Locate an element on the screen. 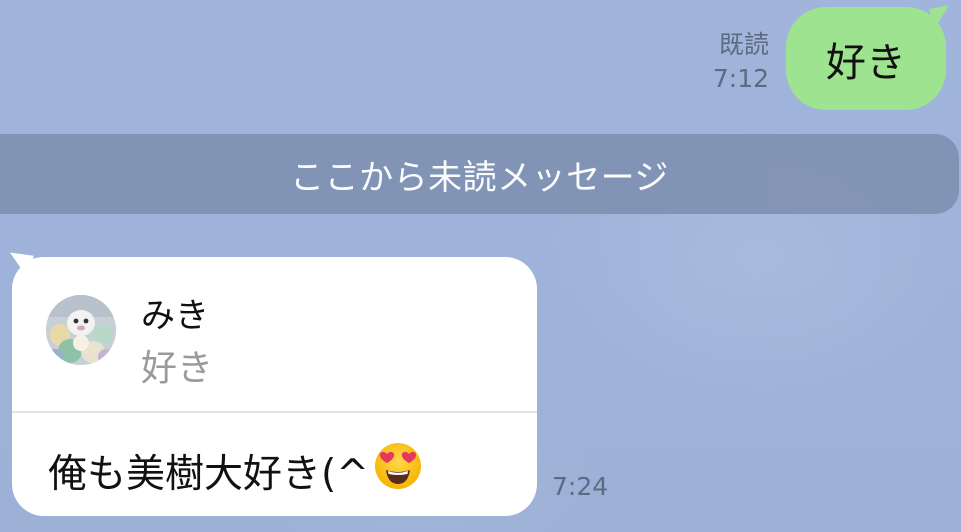  outgoing-message-bubble: 好き is located at coordinates (866, 58).